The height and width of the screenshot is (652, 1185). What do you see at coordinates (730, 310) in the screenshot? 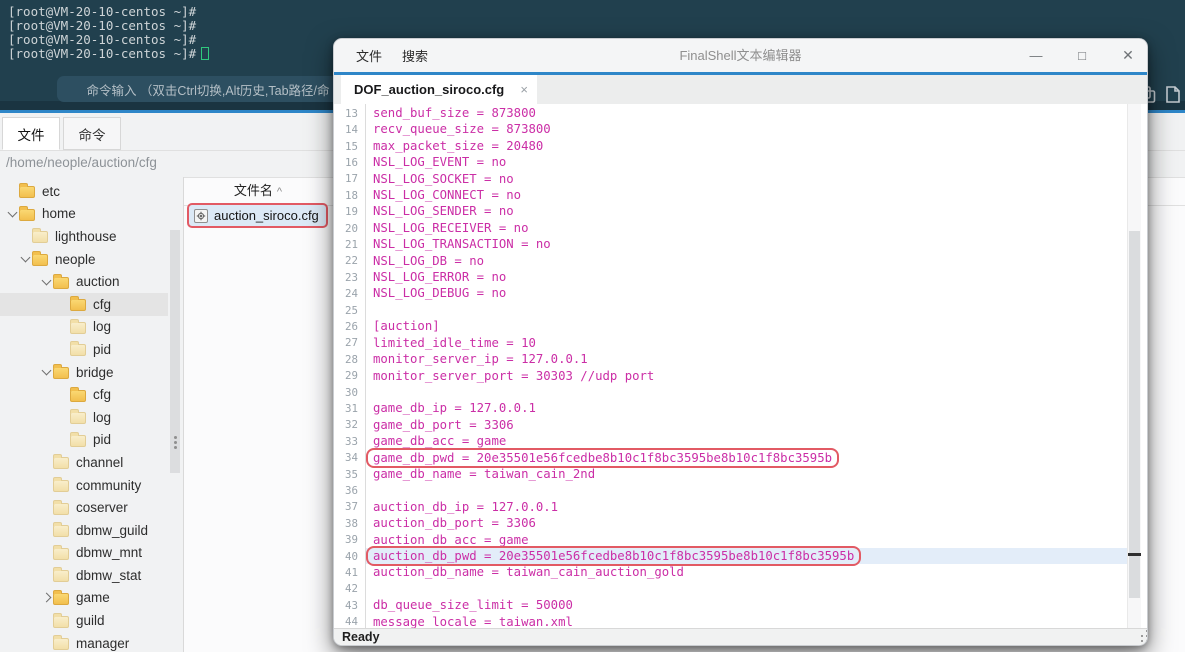
I see `code-line-25: 25` at bounding box center [730, 310].